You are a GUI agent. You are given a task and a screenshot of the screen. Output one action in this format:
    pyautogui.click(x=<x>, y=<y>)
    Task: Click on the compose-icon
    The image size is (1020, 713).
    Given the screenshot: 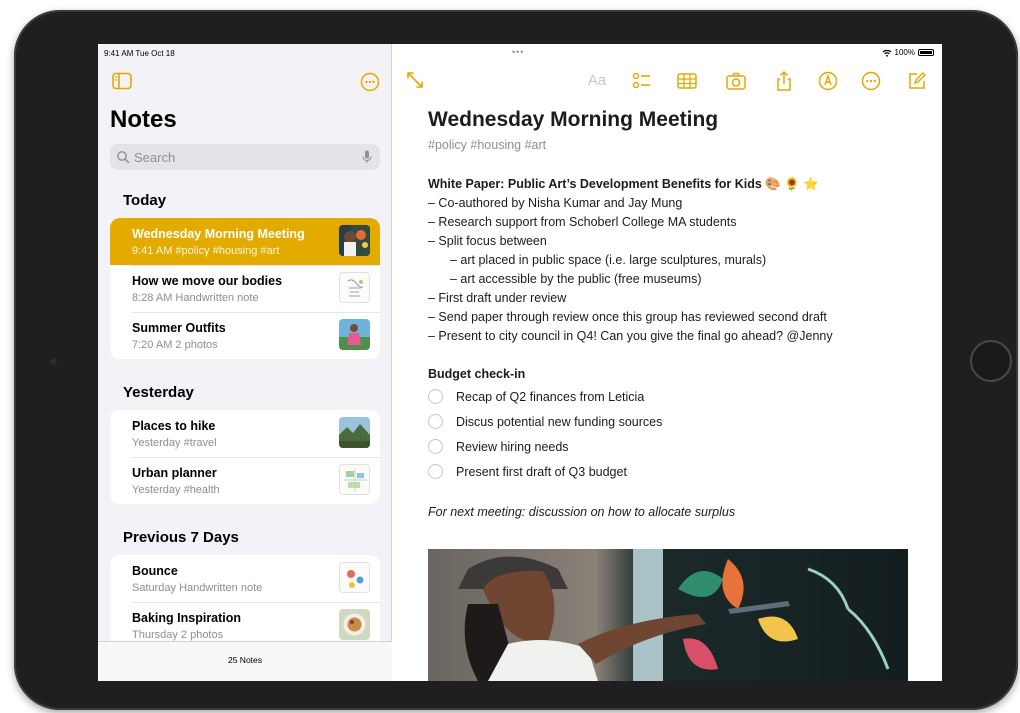 What is the action you would take?
    pyautogui.click(x=917, y=81)
    